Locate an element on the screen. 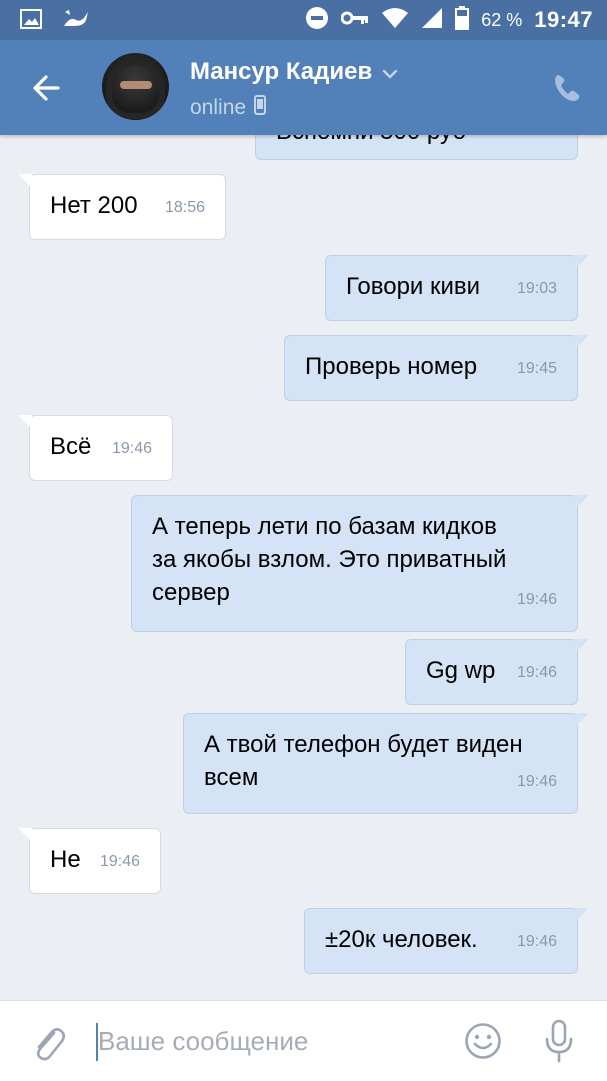 This screenshot has width=607, height=1081. paperclip-icon is located at coordinates (48, 1047).